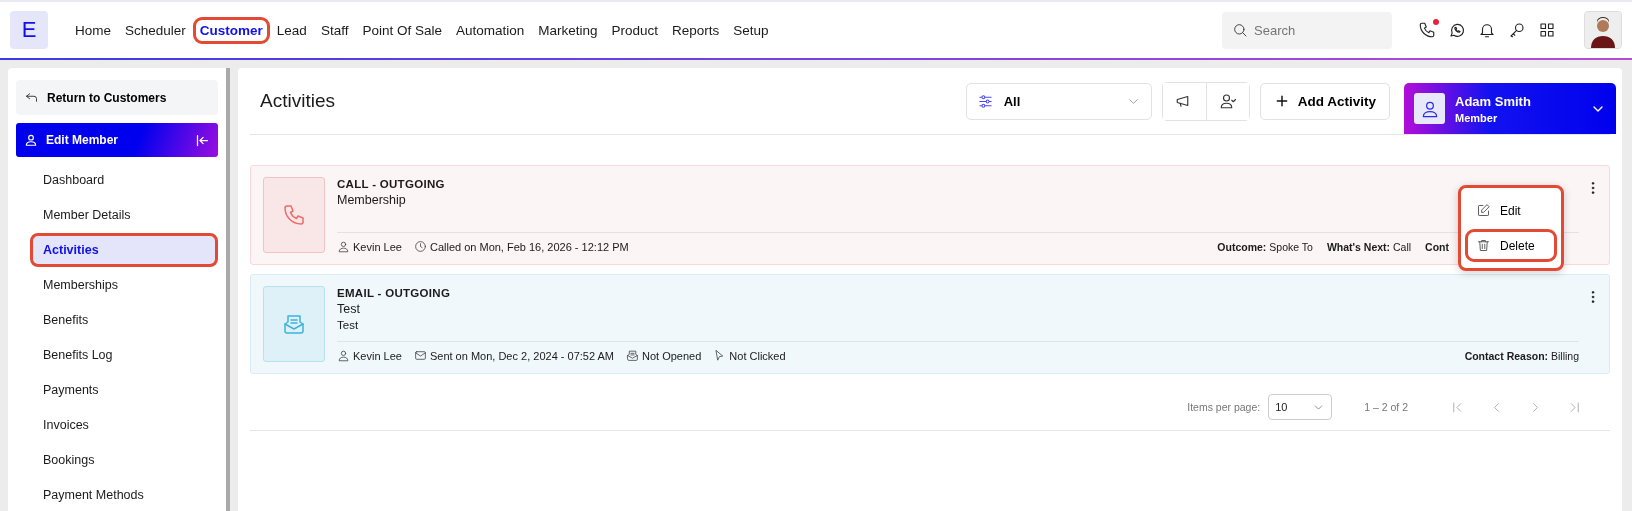 Image resolution: width=1632 pixels, height=511 pixels. What do you see at coordinates (757, 355) in the screenshot?
I see `tracking-status: Not Clicked` at bounding box center [757, 355].